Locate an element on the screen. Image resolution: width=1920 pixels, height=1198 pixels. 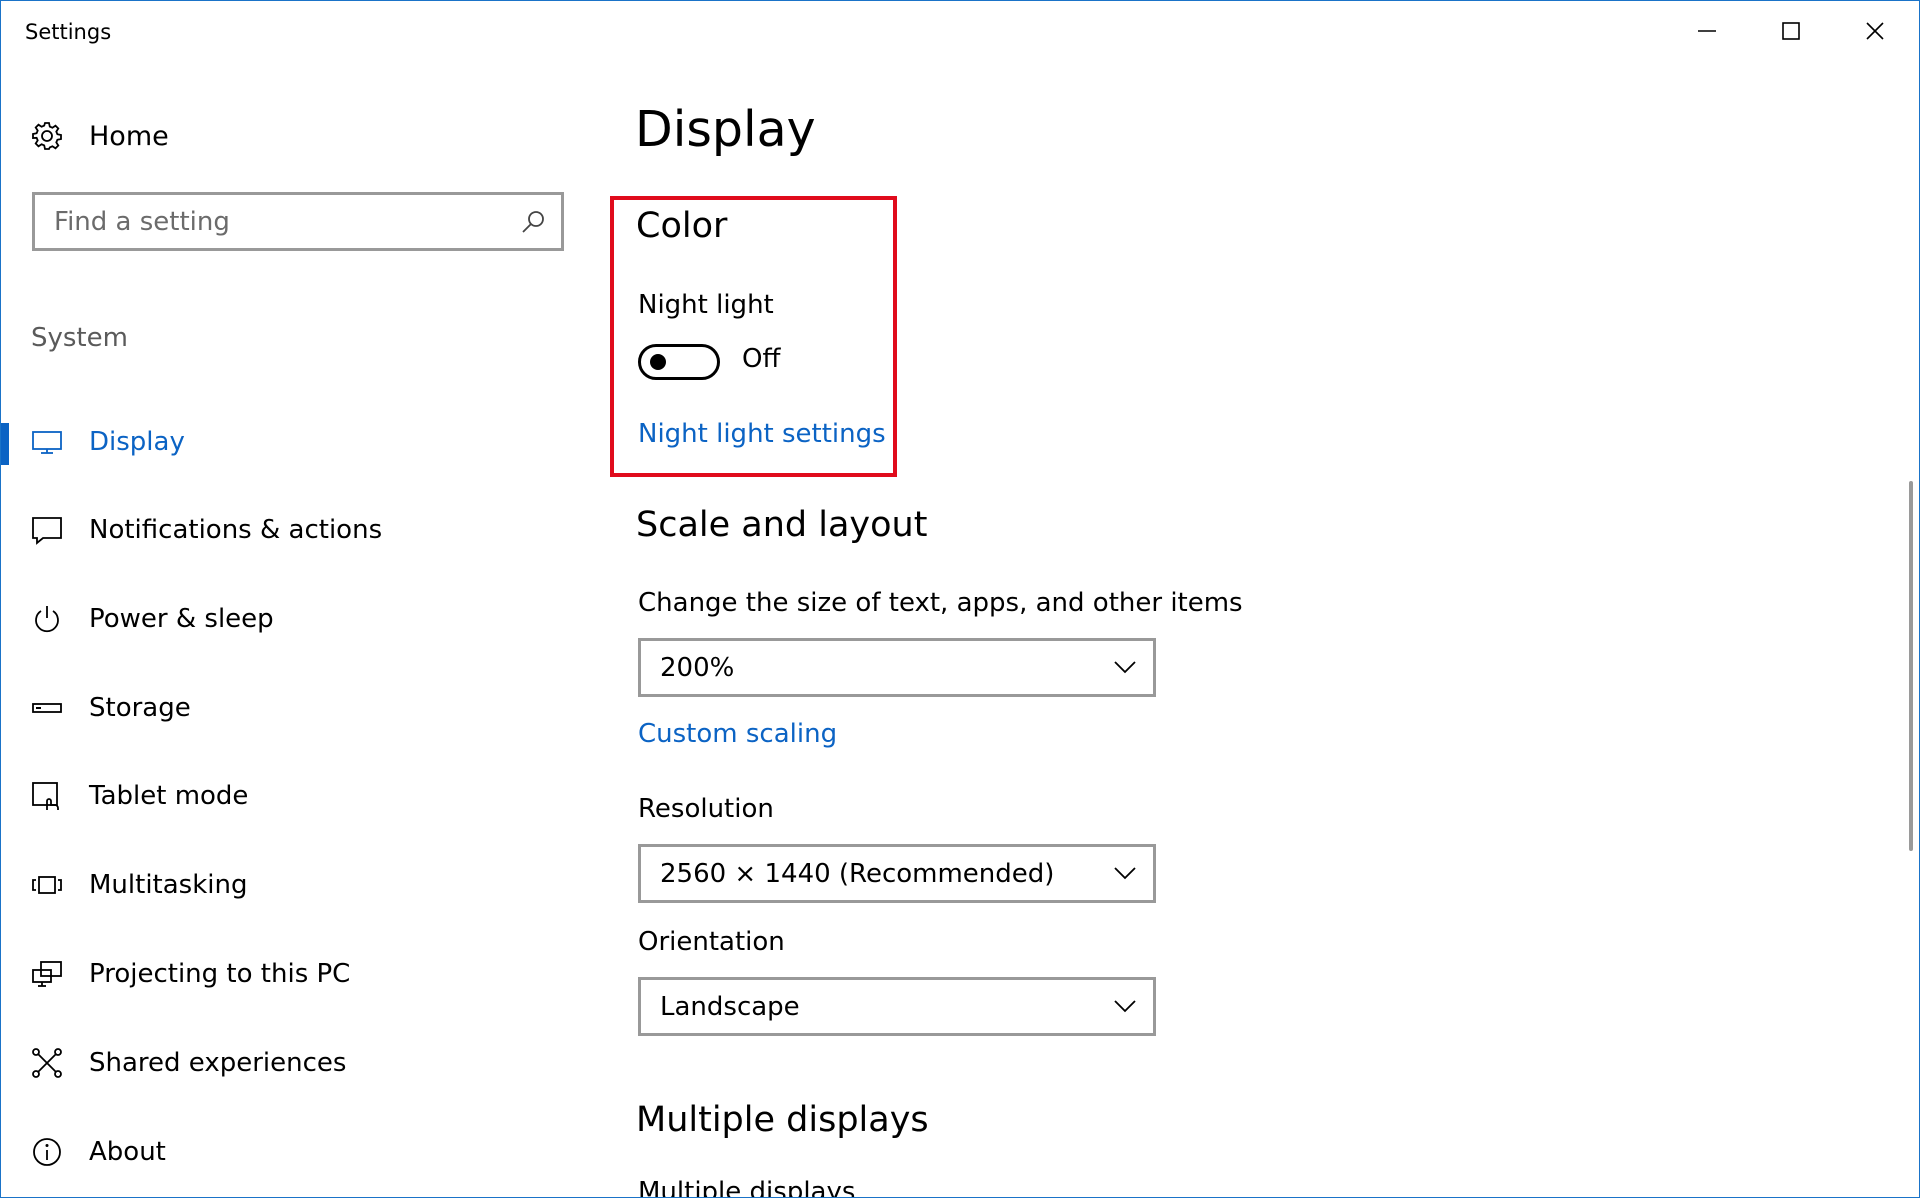
sidebar-item-label: About is located at coordinates (127, 1152).